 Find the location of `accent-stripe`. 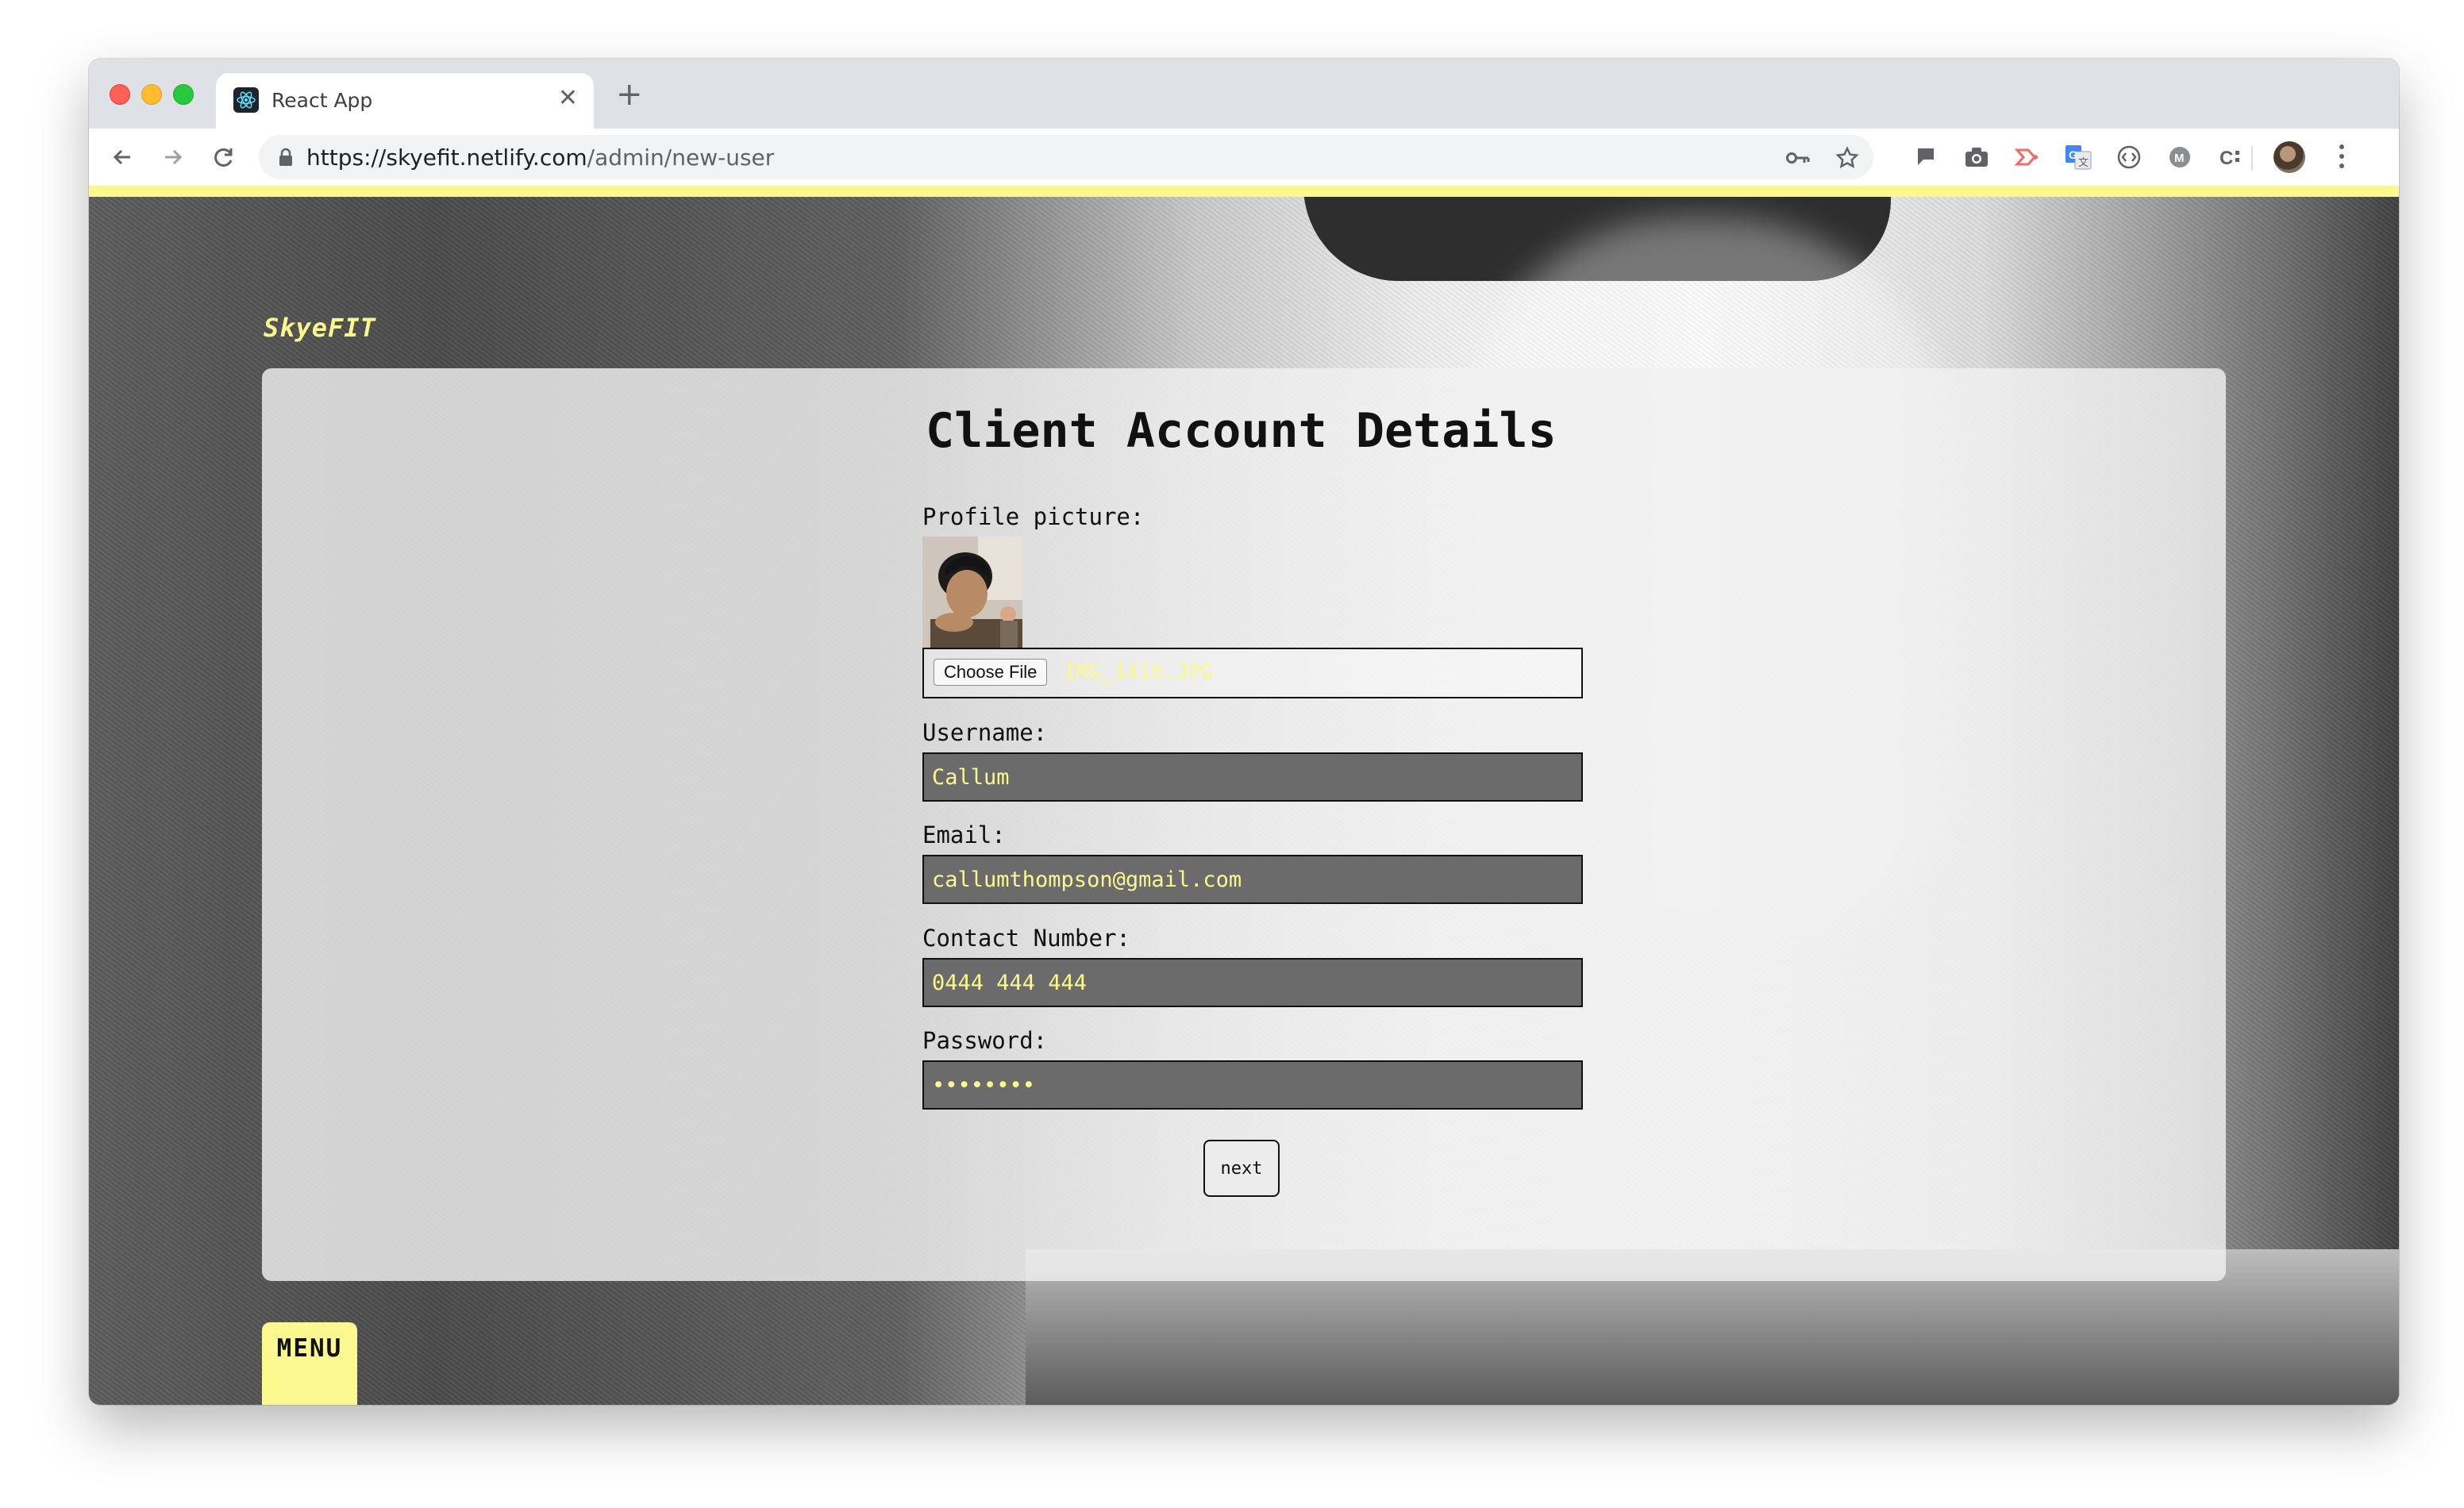

accent-stripe is located at coordinates (1244, 191).